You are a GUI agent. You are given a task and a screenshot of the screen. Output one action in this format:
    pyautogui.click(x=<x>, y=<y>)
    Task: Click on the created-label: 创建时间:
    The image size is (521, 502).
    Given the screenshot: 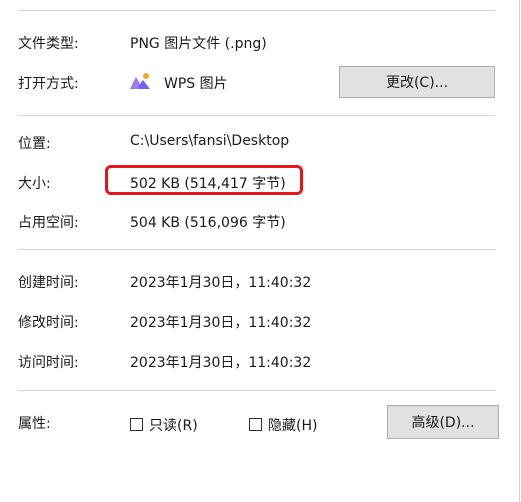 What is the action you would take?
    pyautogui.click(x=48, y=283)
    